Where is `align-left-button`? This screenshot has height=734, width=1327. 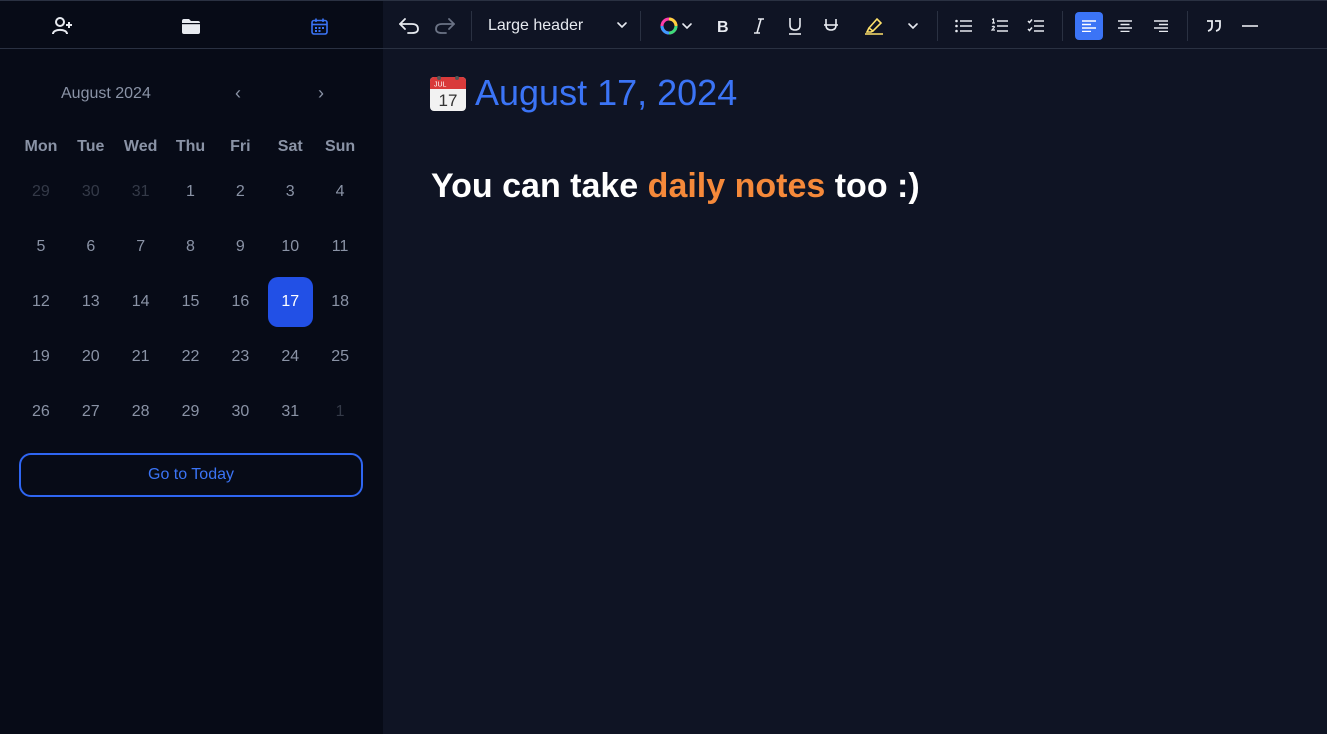
align-left-button is located at coordinates (1089, 26).